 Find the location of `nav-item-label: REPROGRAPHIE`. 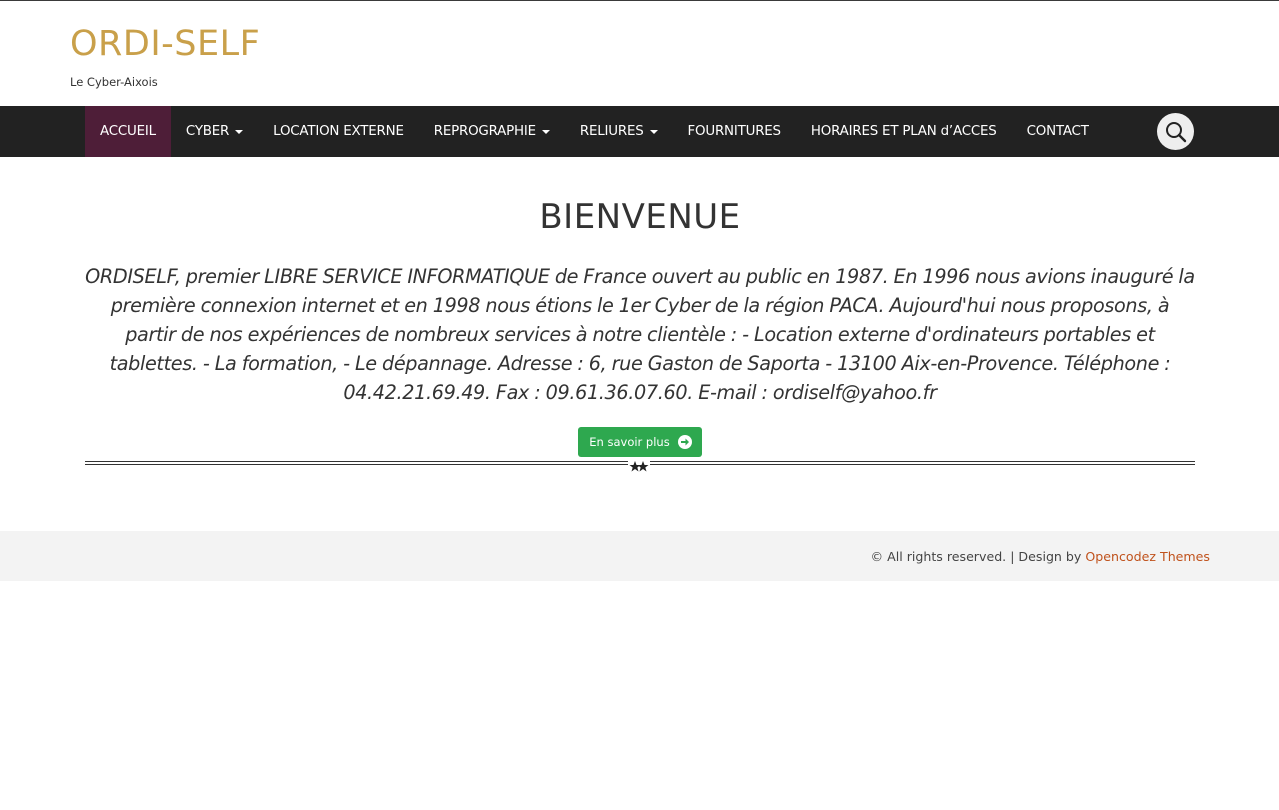

nav-item-label: REPROGRAPHIE is located at coordinates (484, 131).